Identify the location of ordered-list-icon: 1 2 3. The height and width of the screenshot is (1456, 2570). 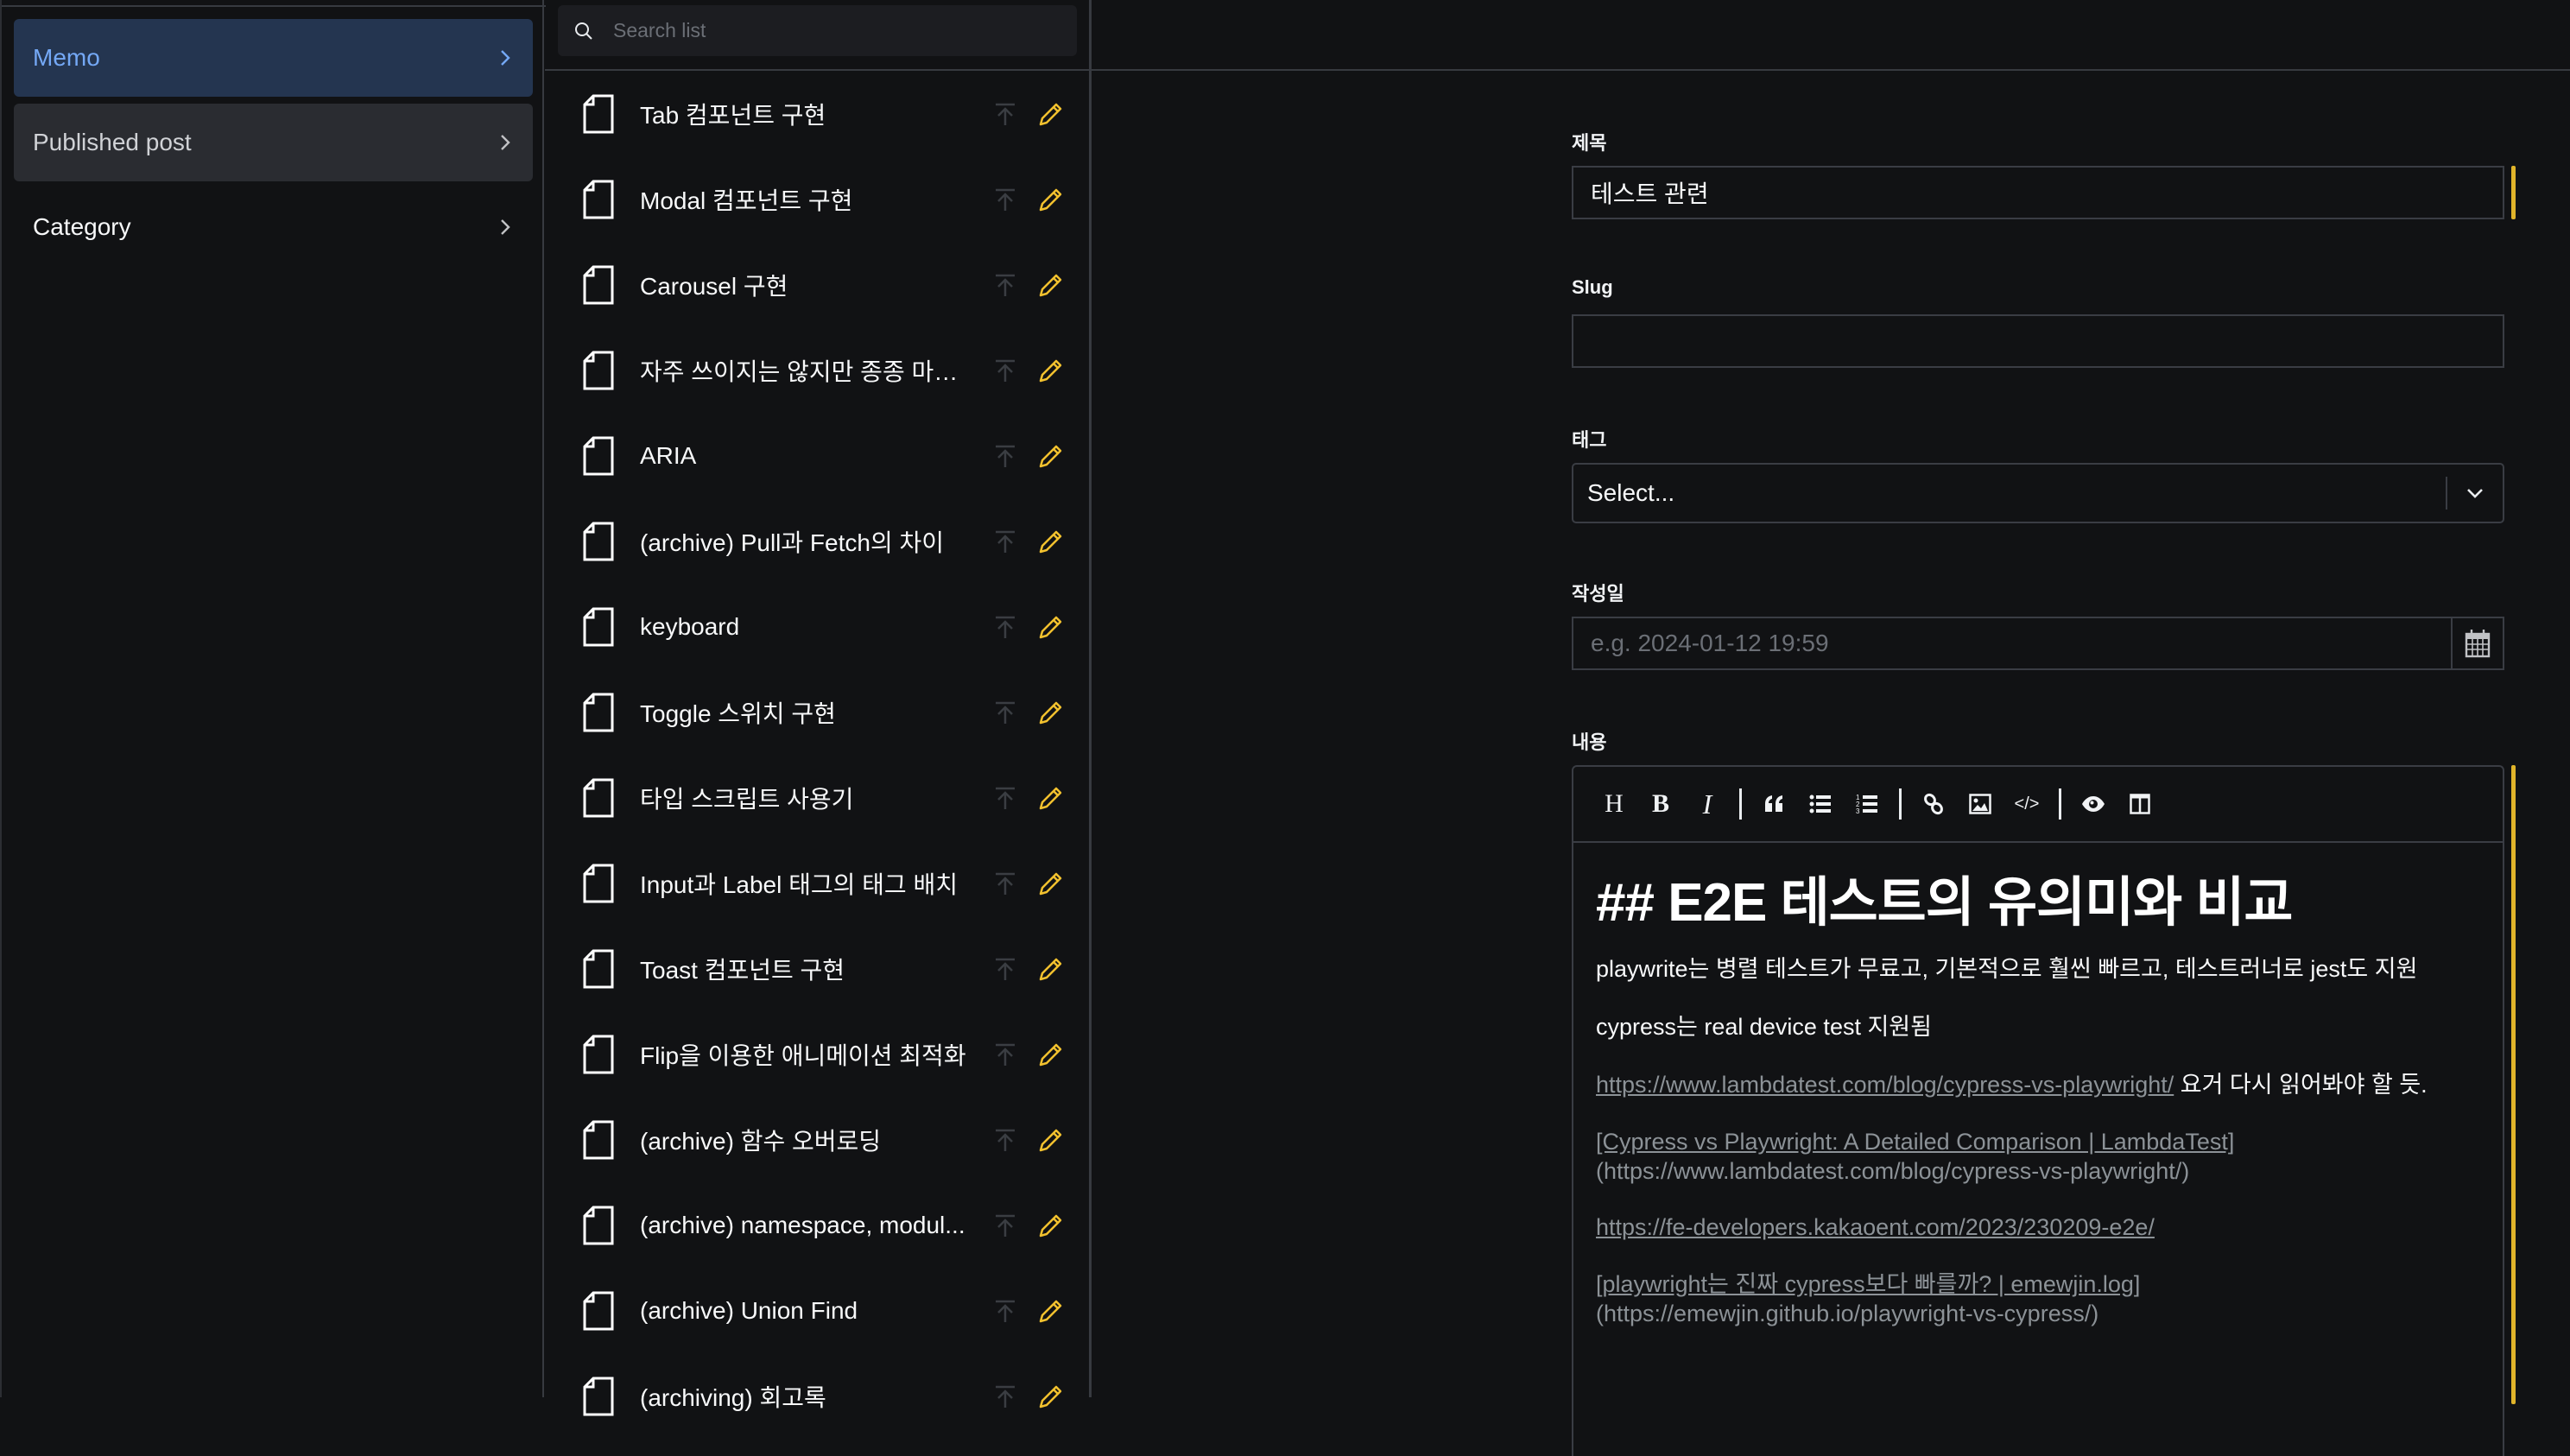
(1867, 804).